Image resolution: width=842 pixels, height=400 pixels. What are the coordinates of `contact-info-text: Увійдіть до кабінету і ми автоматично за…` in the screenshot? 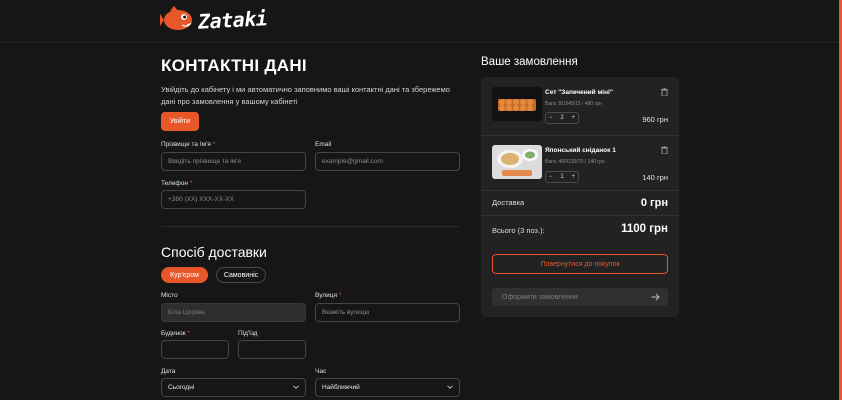 It's located at (305, 95).